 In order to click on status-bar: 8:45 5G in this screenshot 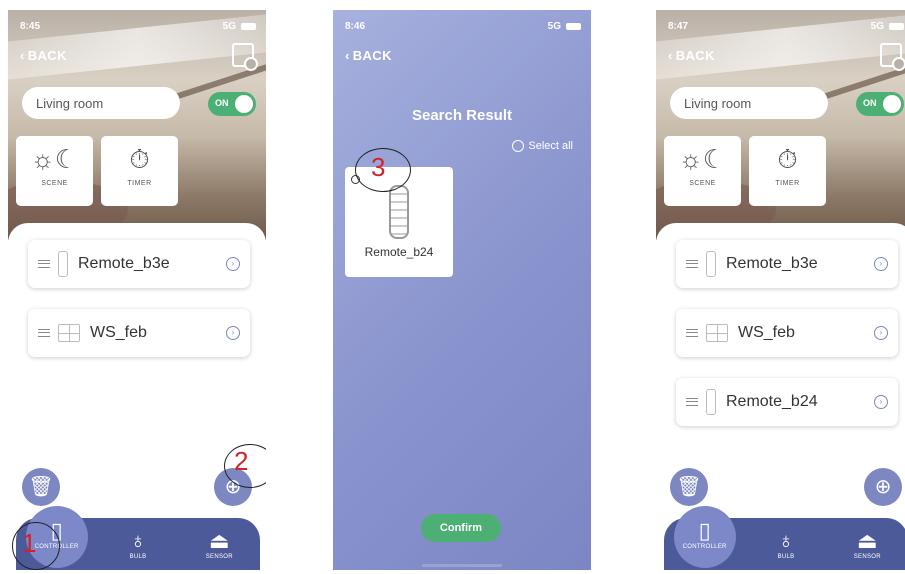, I will do `click(138, 26)`.